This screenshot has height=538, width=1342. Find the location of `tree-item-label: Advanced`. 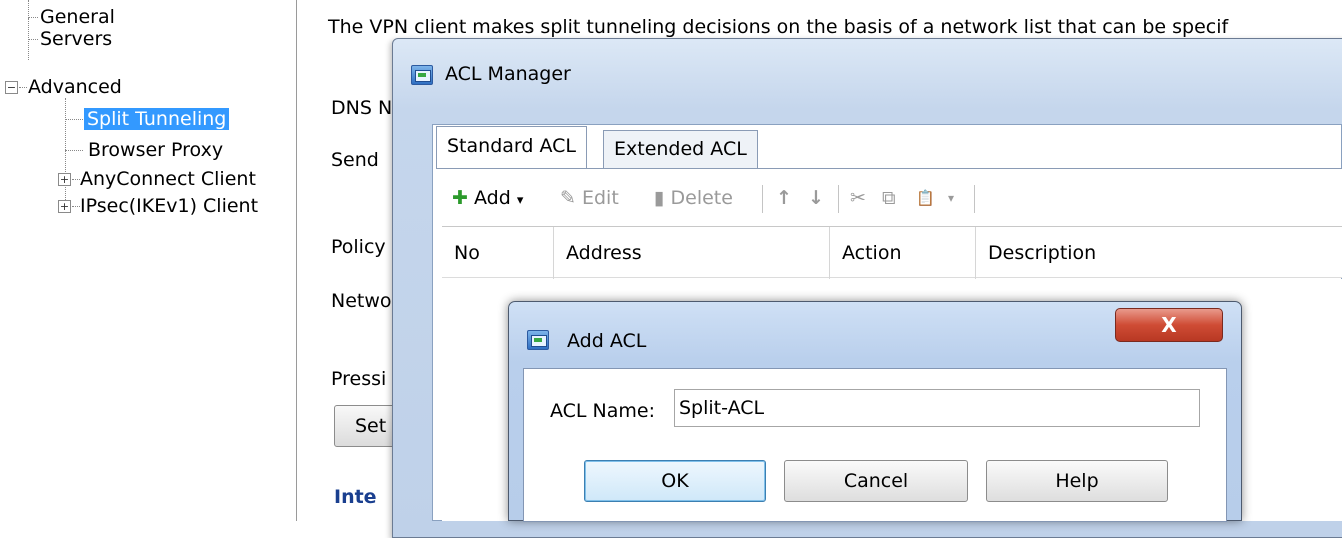

tree-item-label: Advanced is located at coordinates (75, 87).